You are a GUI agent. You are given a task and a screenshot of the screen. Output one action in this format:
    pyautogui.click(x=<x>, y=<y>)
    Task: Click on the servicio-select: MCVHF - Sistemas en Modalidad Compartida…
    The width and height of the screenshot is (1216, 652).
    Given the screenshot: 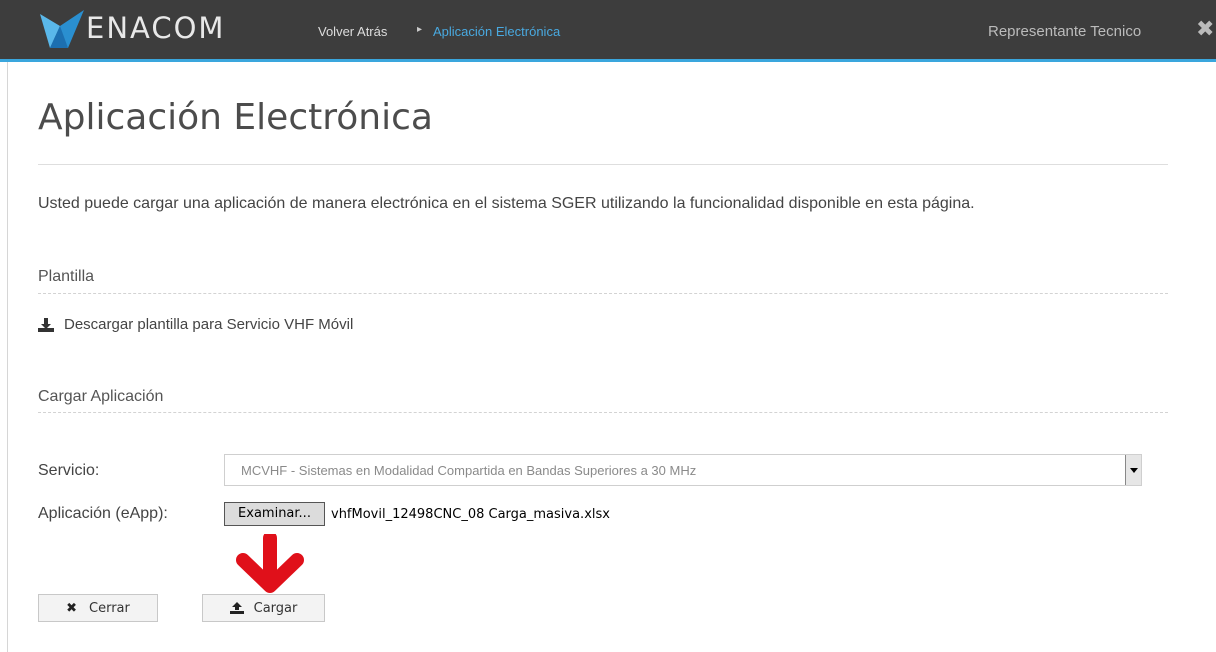 What is the action you would take?
    pyautogui.click(x=683, y=470)
    